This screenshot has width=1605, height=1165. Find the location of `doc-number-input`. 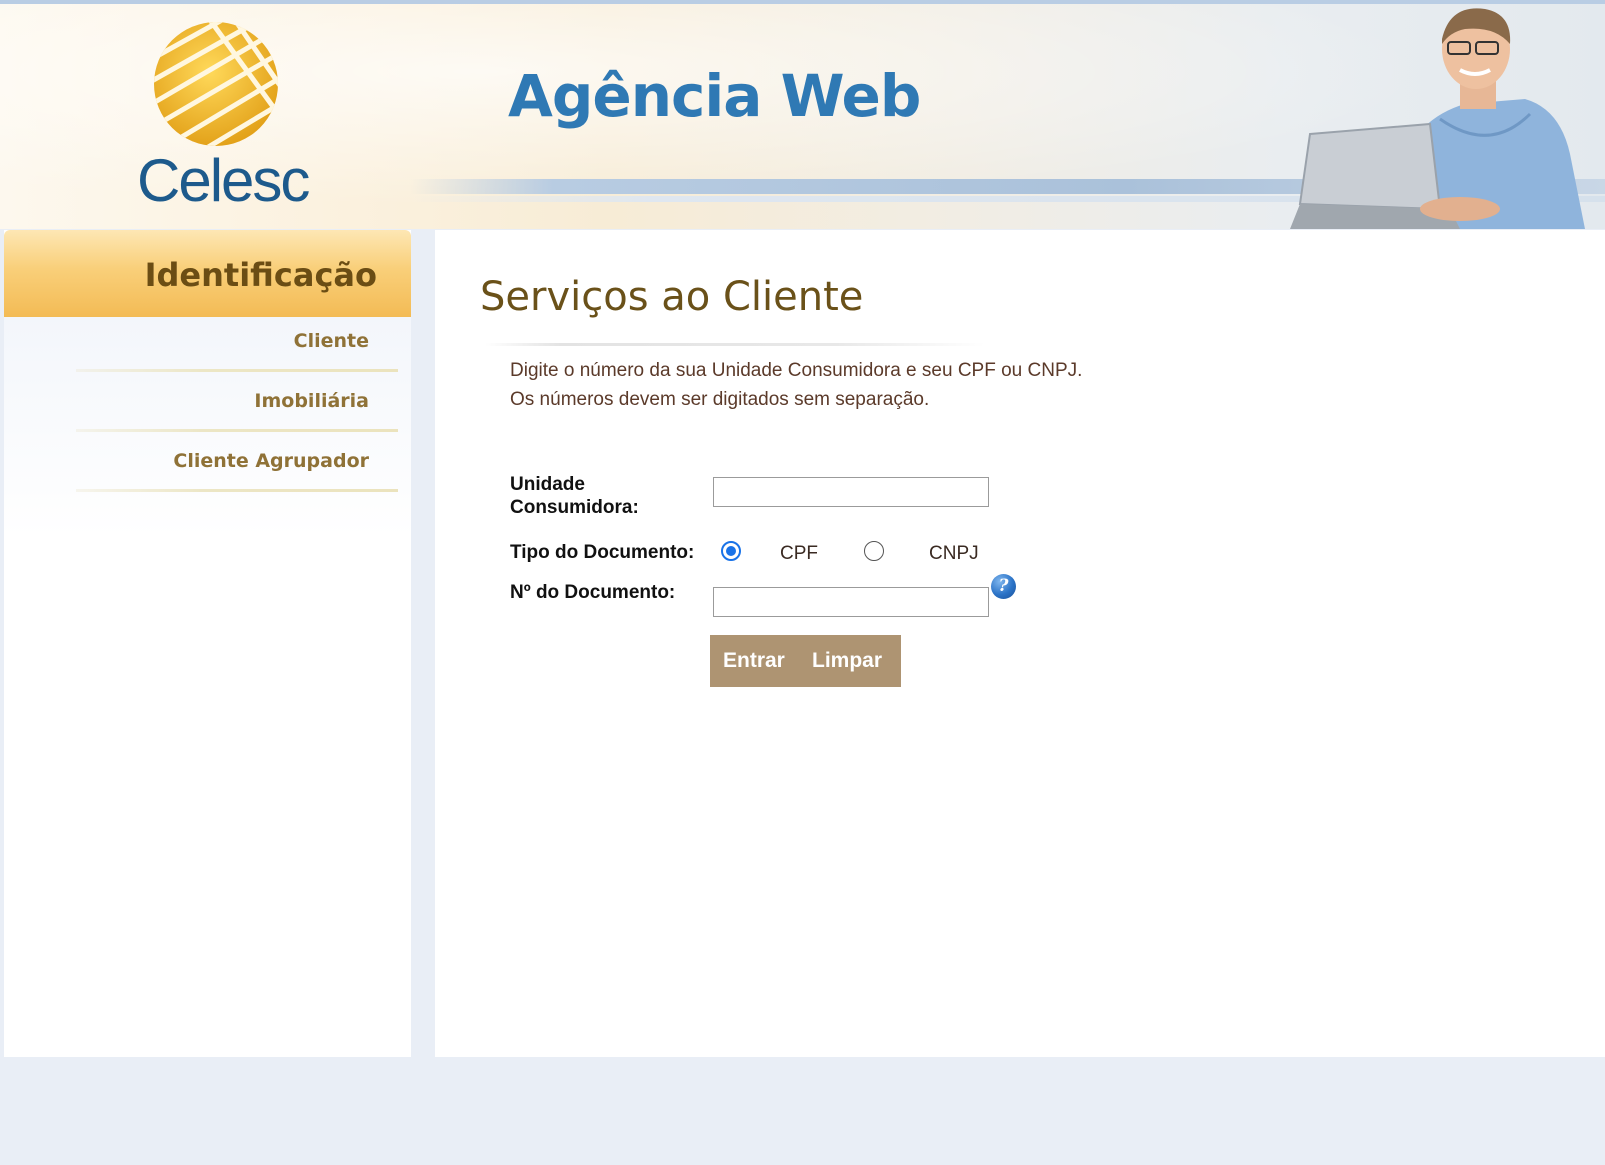

doc-number-input is located at coordinates (851, 602).